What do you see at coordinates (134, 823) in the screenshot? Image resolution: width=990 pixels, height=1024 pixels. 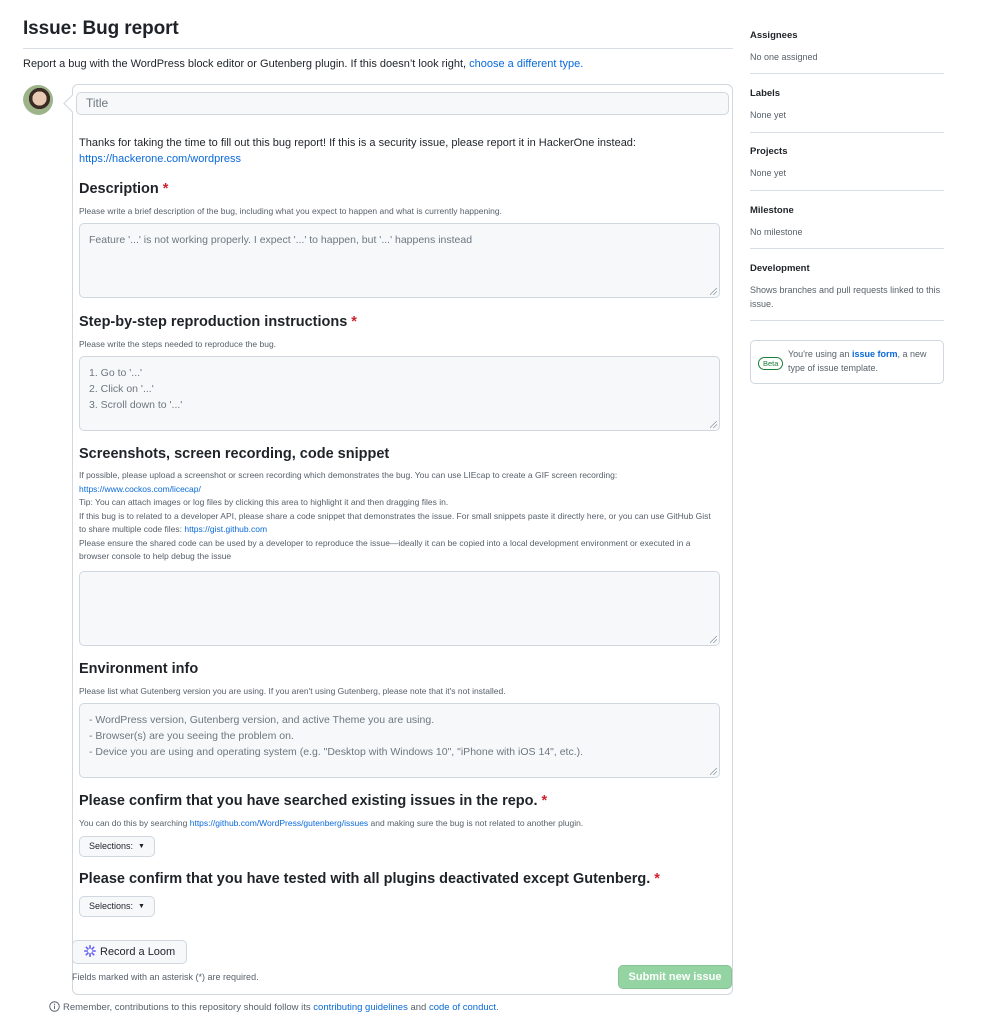 I see `help-text: You can do this by searching` at bounding box center [134, 823].